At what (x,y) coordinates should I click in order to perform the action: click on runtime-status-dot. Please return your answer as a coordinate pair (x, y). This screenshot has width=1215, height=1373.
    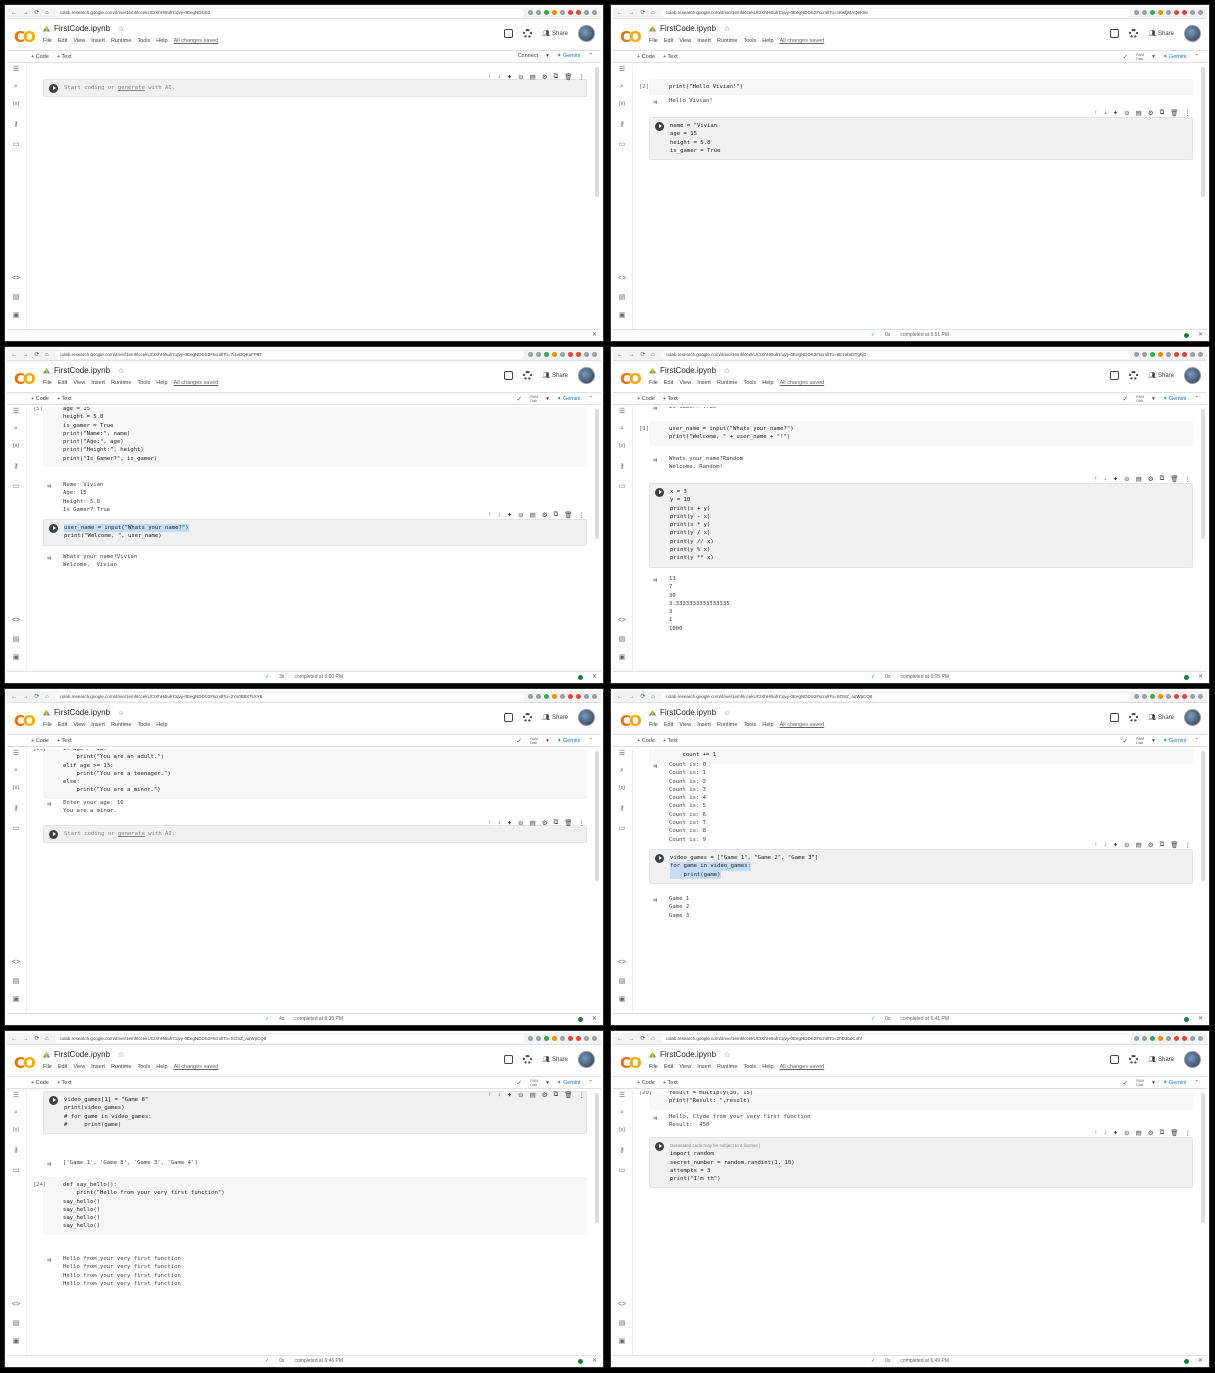
    Looking at the image, I should click on (1186, 677).